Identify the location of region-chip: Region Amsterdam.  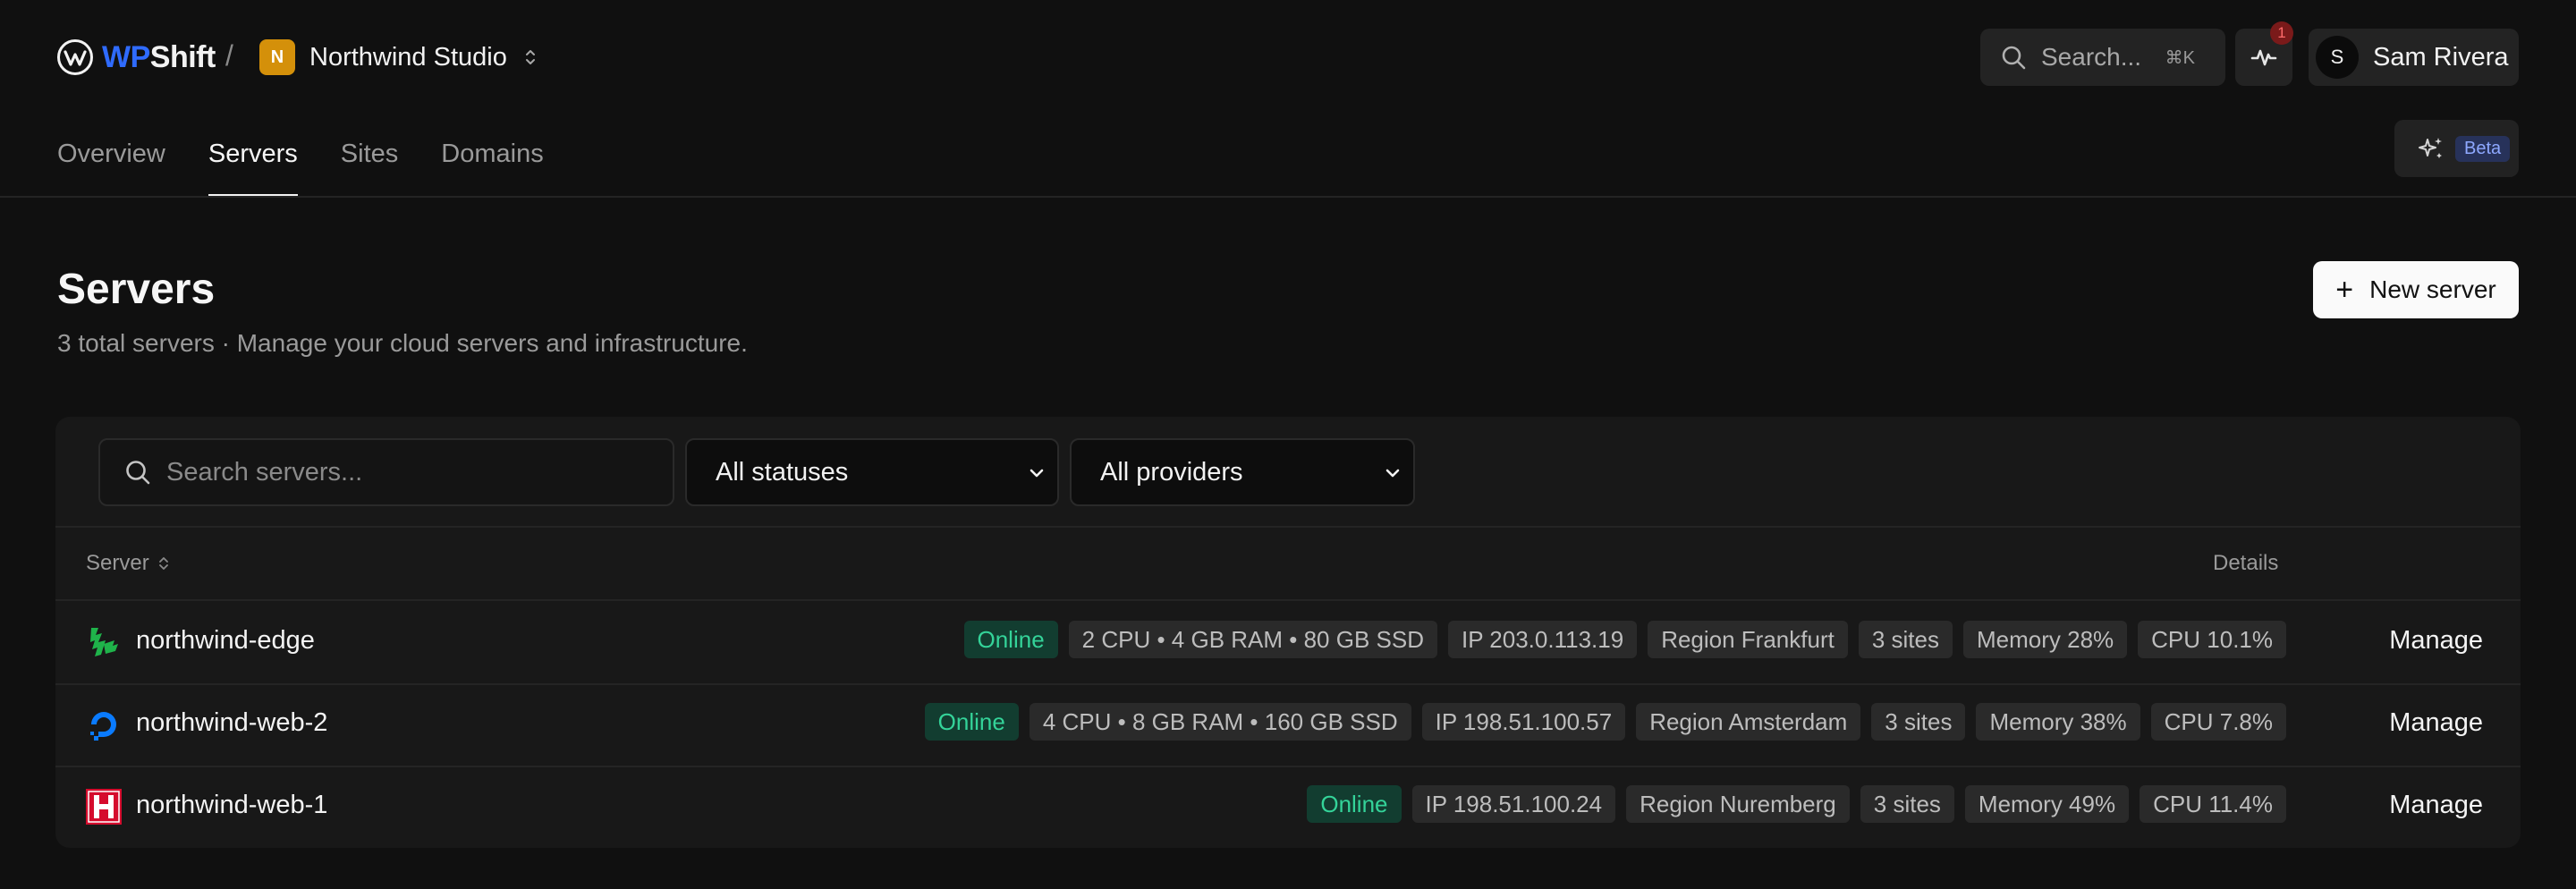
(1748, 722).